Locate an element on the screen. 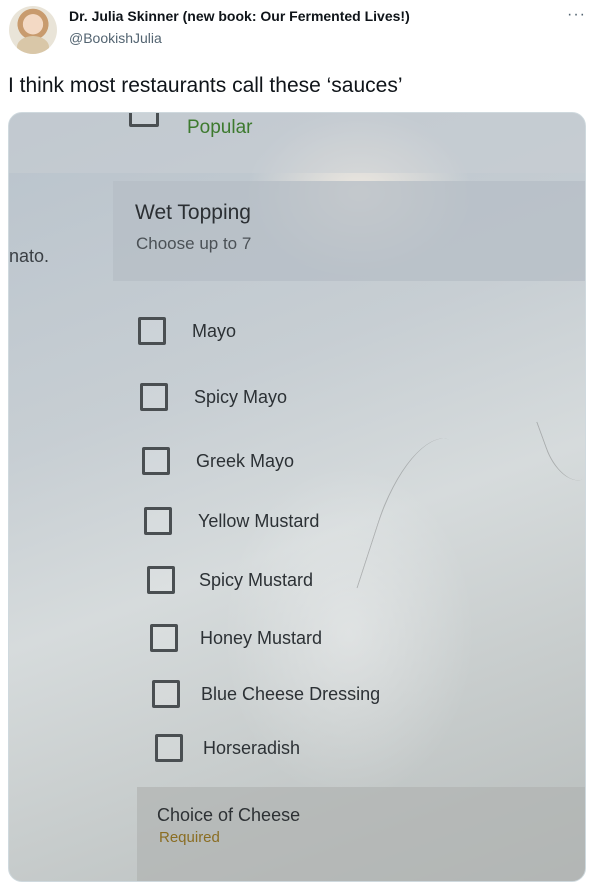  checkbox-honey-mustard is located at coordinates (164, 638).